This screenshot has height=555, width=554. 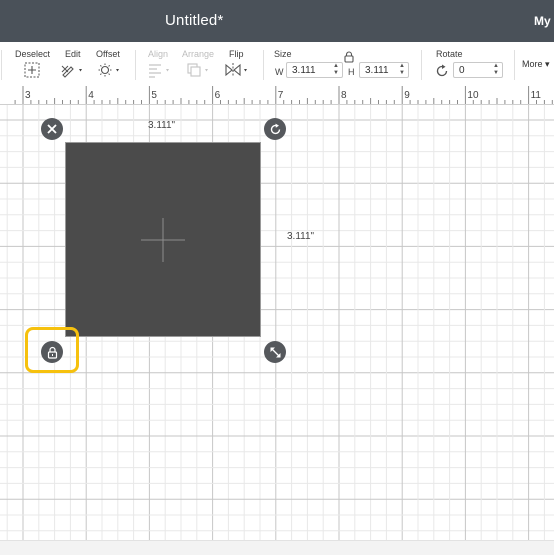 What do you see at coordinates (349, 57) in the screenshot?
I see `lock-proportions-icon` at bounding box center [349, 57].